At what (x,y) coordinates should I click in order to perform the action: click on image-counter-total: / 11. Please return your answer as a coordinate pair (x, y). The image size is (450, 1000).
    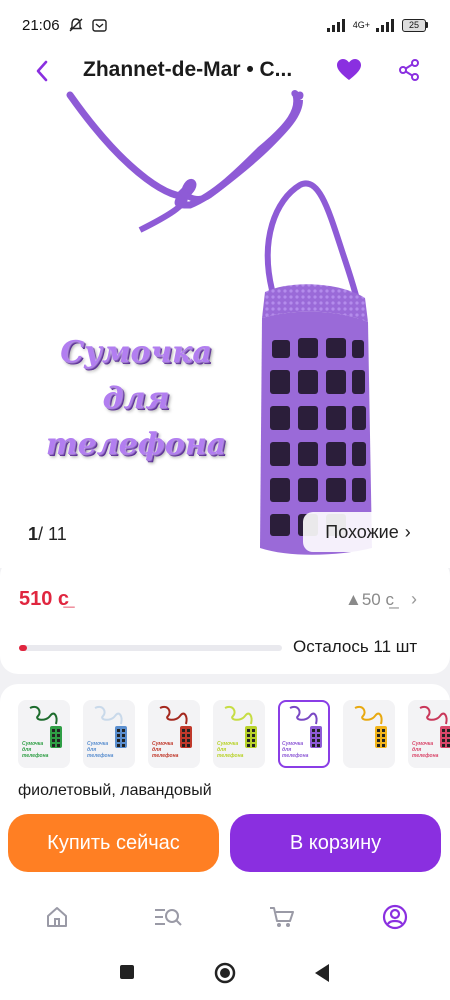
    Looking at the image, I should click on (52, 534).